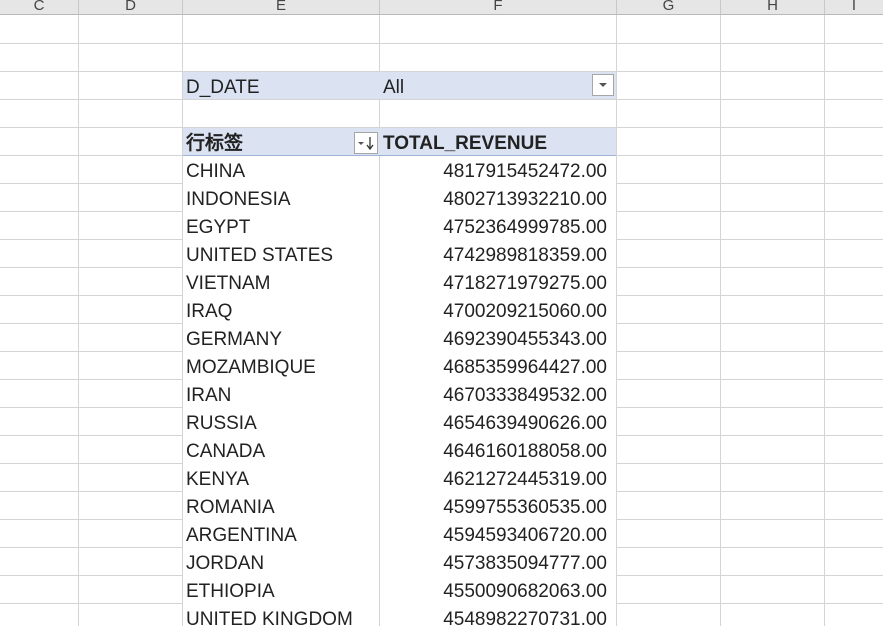 The height and width of the screenshot is (632, 883). Describe the element at coordinates (281, 310) in the screenshot. I see `pivot-row-label: IRAQ` at that location.